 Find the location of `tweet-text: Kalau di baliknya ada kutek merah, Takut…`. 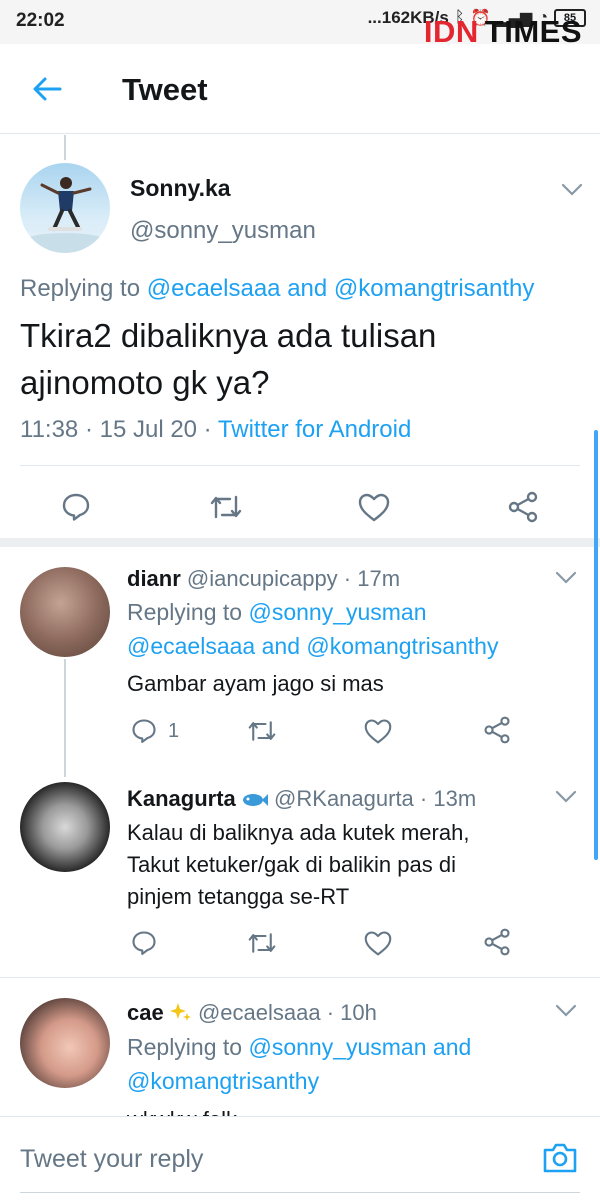

tweet-text: Kalau di baliknya ada kutek merah, Takut… is located at coordinates (347, 865).